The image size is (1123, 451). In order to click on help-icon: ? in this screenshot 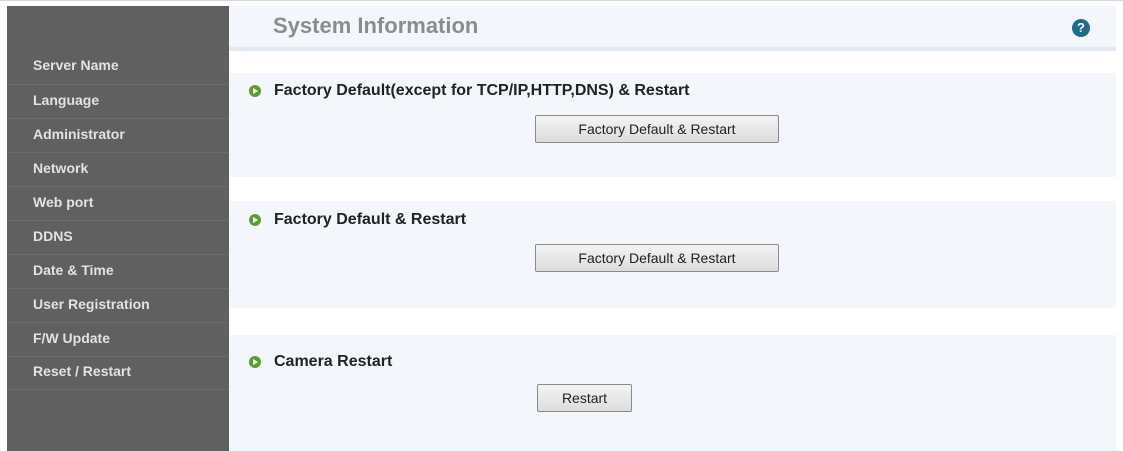, I will do `click(1081, 28)`.